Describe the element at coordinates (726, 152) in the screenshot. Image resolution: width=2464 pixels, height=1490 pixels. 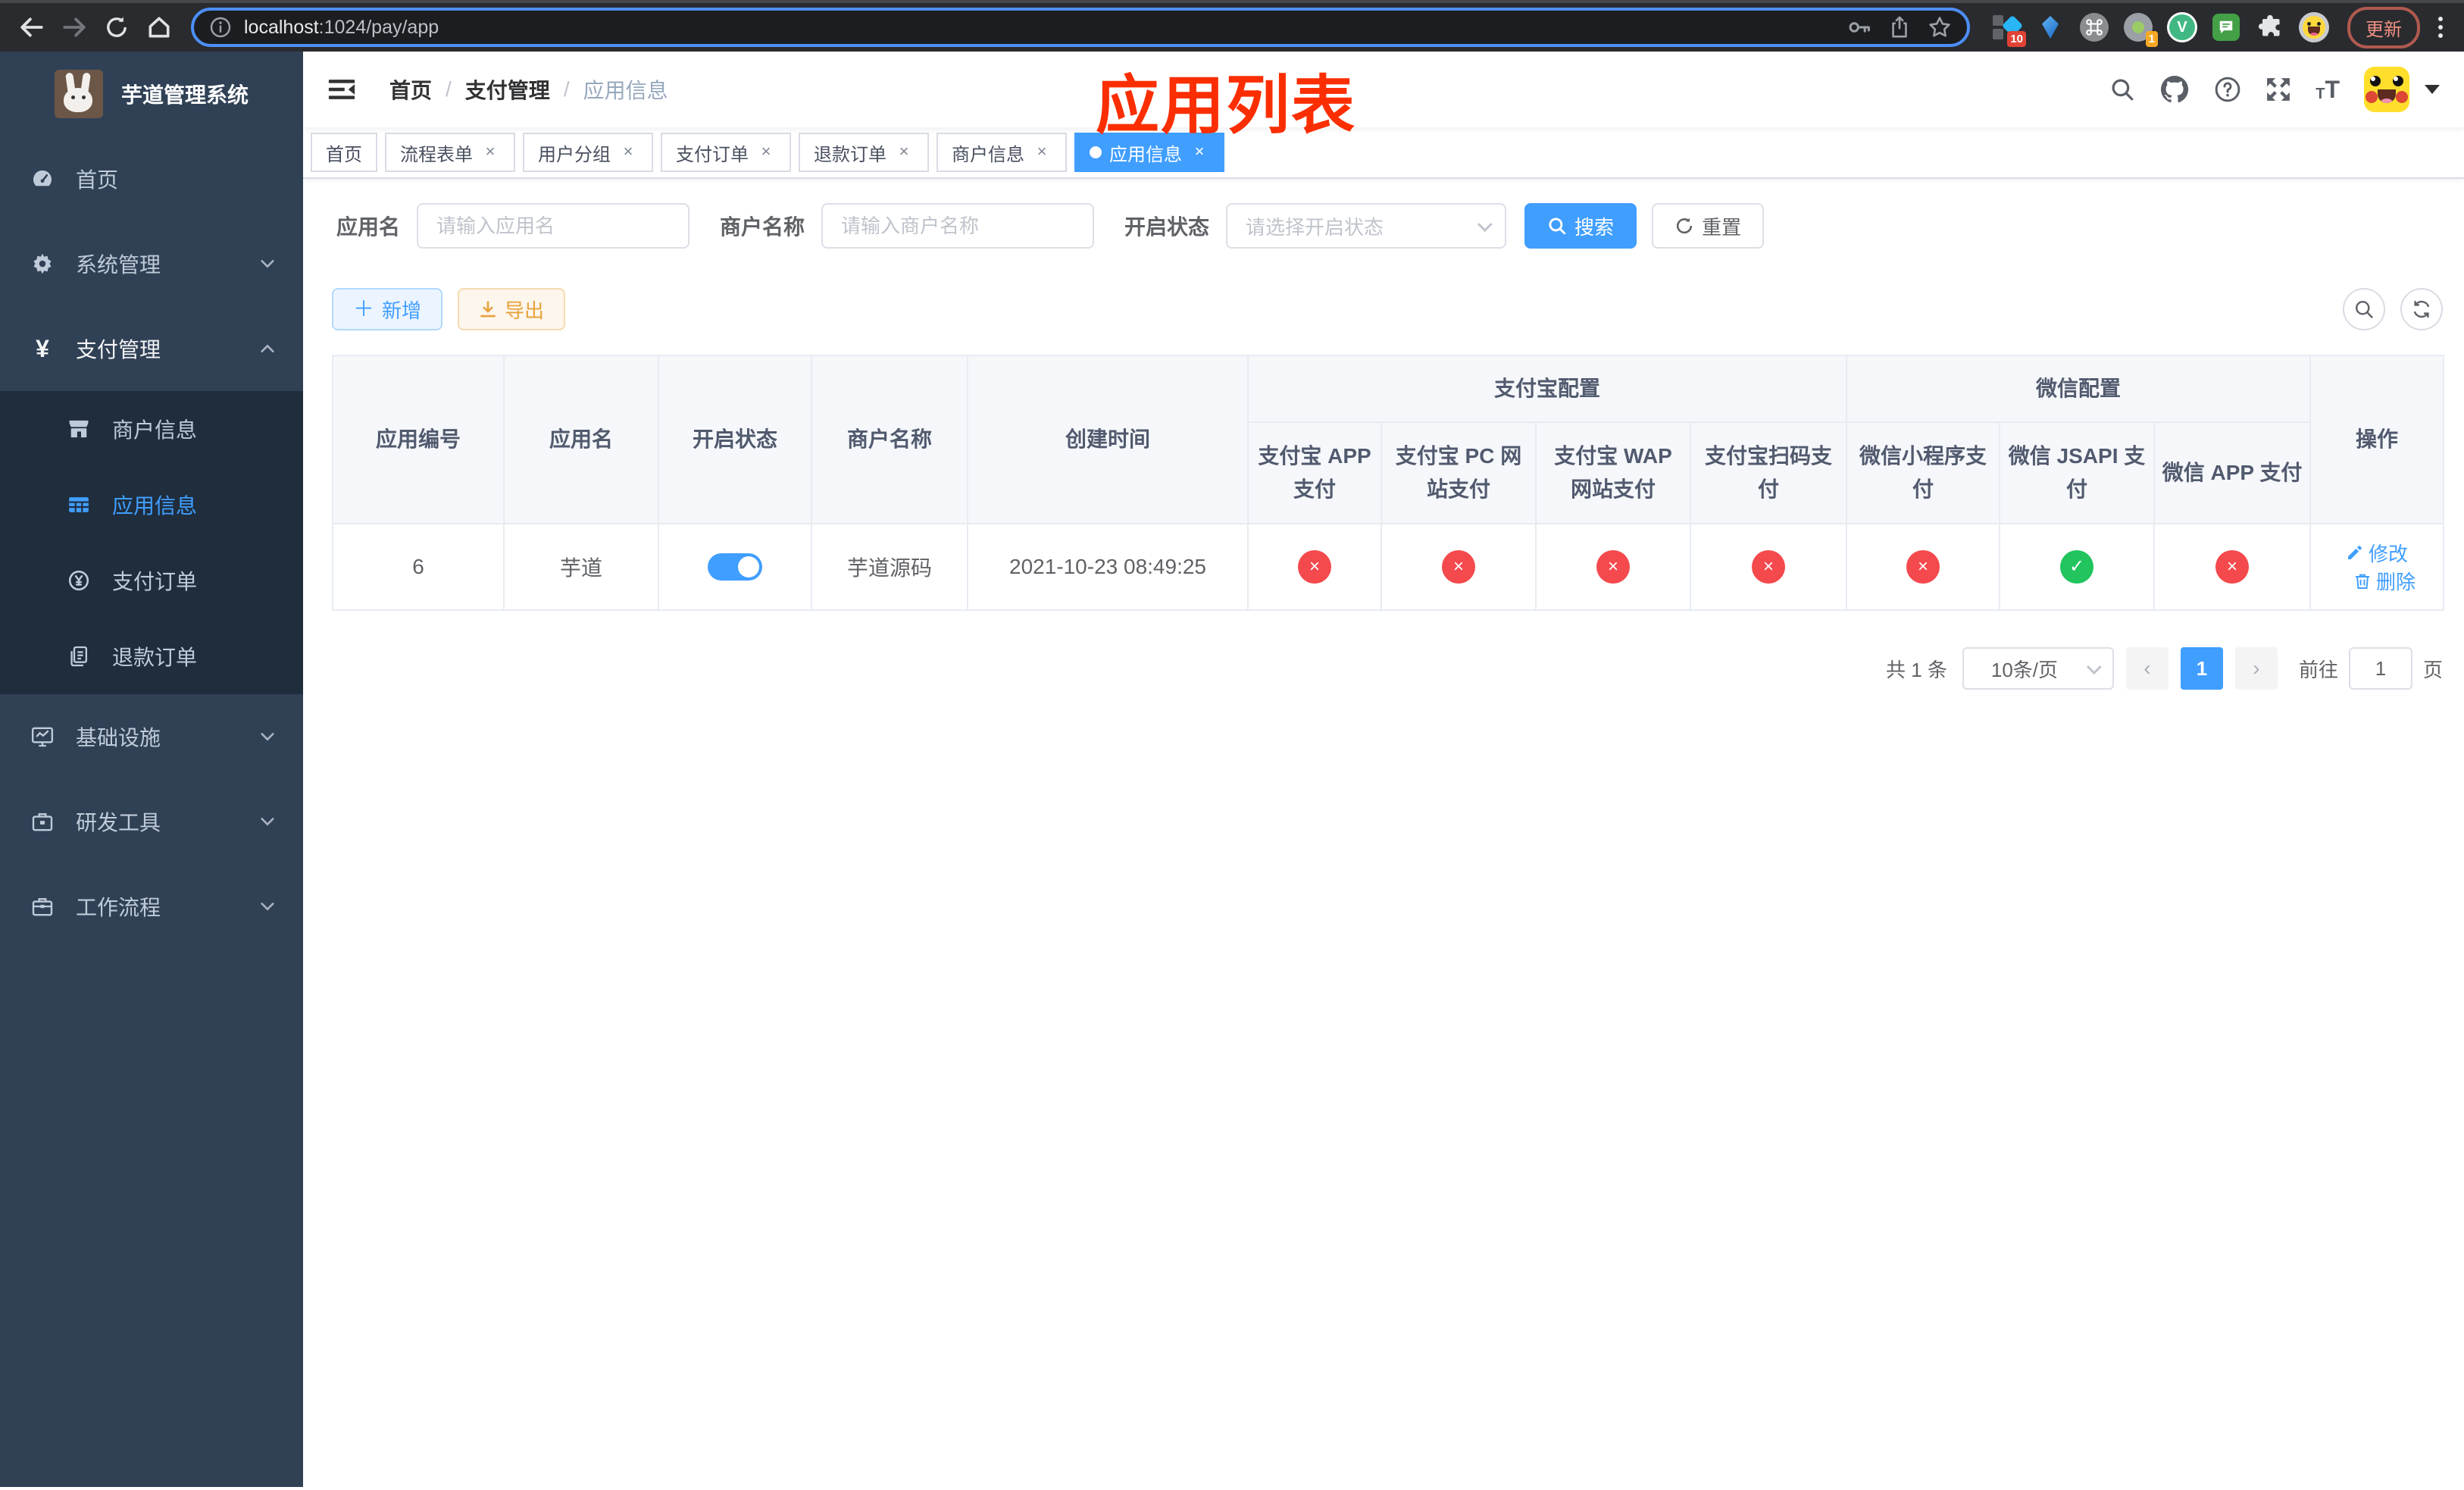
I see `tab-payment-orders: 支付订单 ×` at that location.